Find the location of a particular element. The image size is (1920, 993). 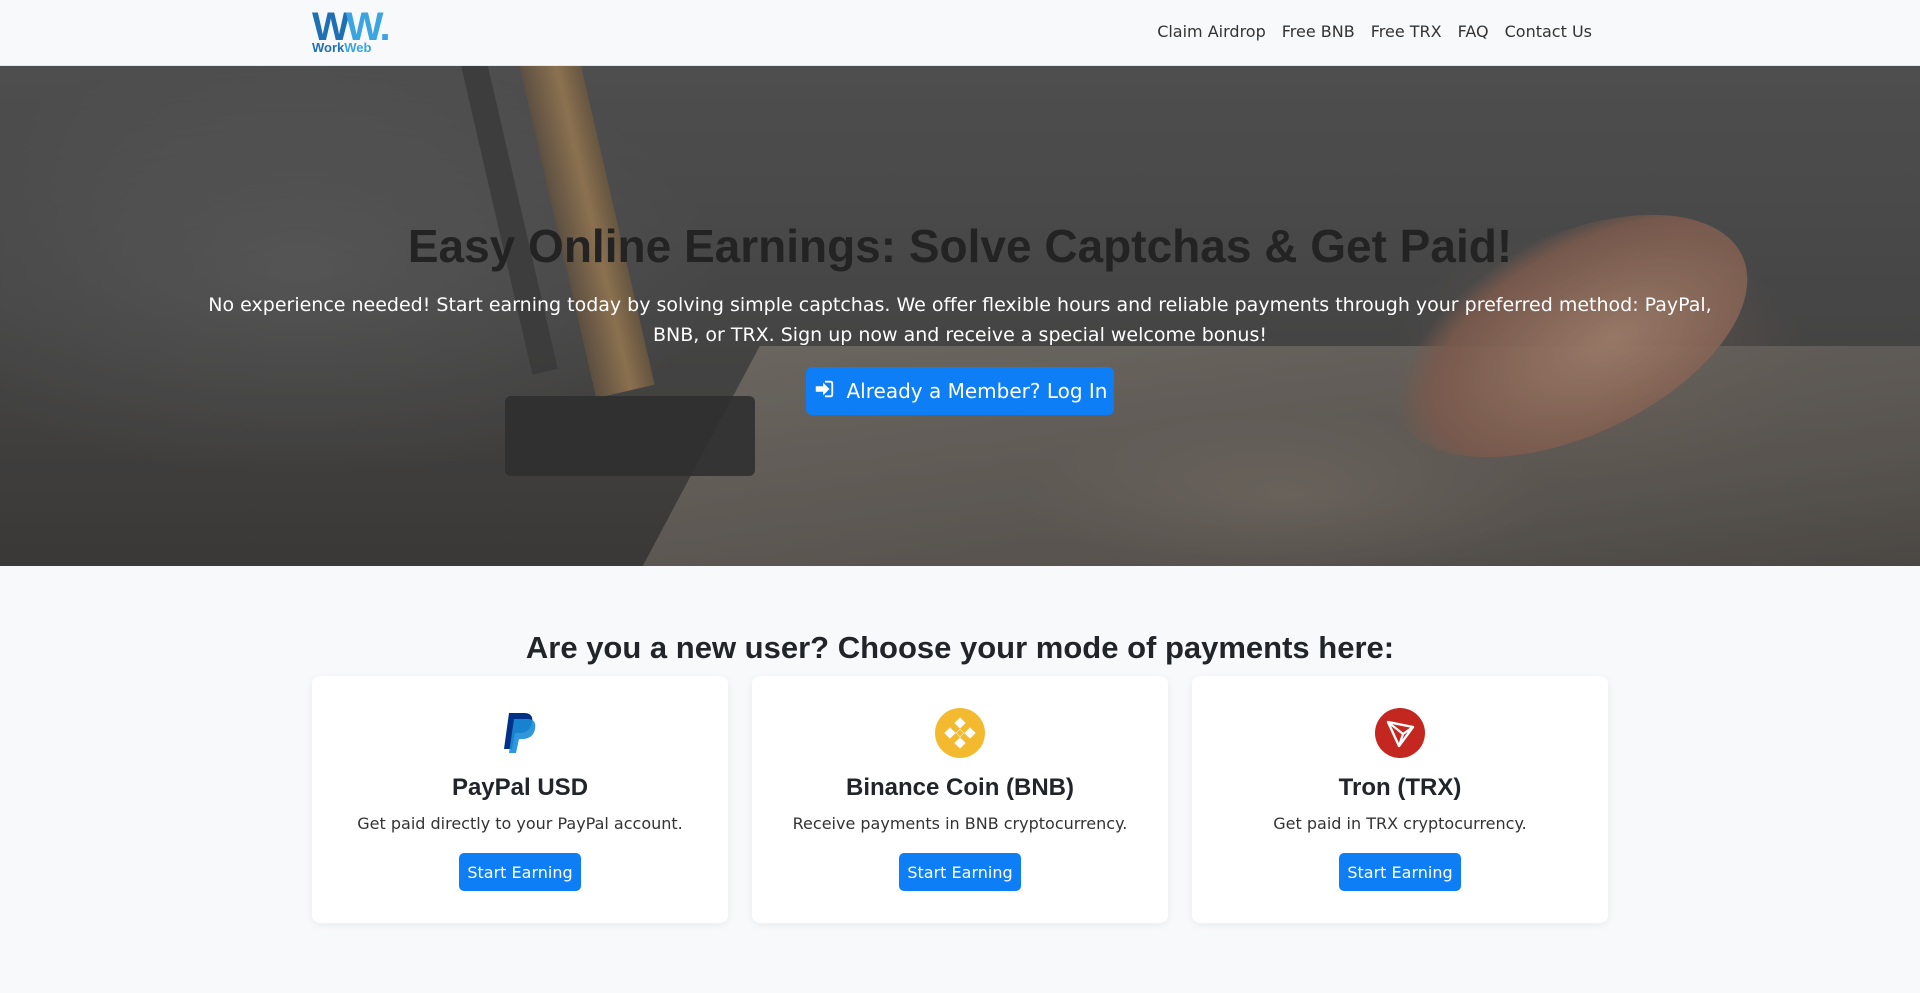

card-title: Binance Coin (BNB) is located at coordinates (960, 787).